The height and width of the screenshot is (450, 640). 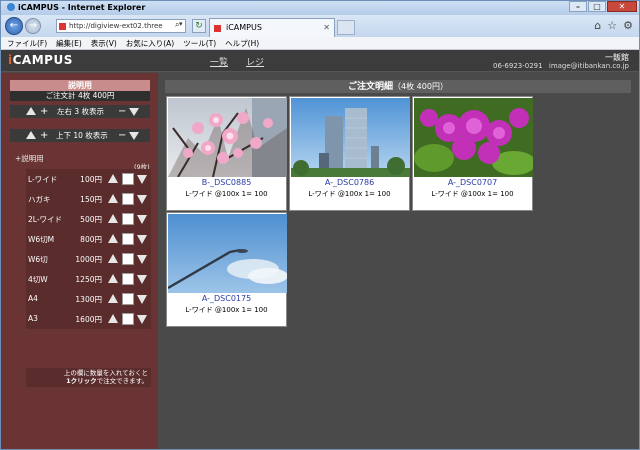 What do you see at coordinates (244, 27) in the screenshot?
I see `tab-title: iCAMPUS` at bounding box center [244, 27].